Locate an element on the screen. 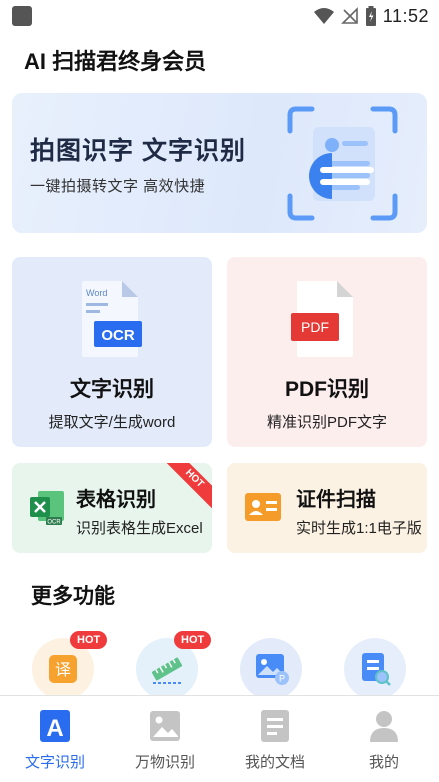 The width and height of the screenshot is (439, 782). pdf-card-title: PDF识别 is located at coordinates (327, 389).